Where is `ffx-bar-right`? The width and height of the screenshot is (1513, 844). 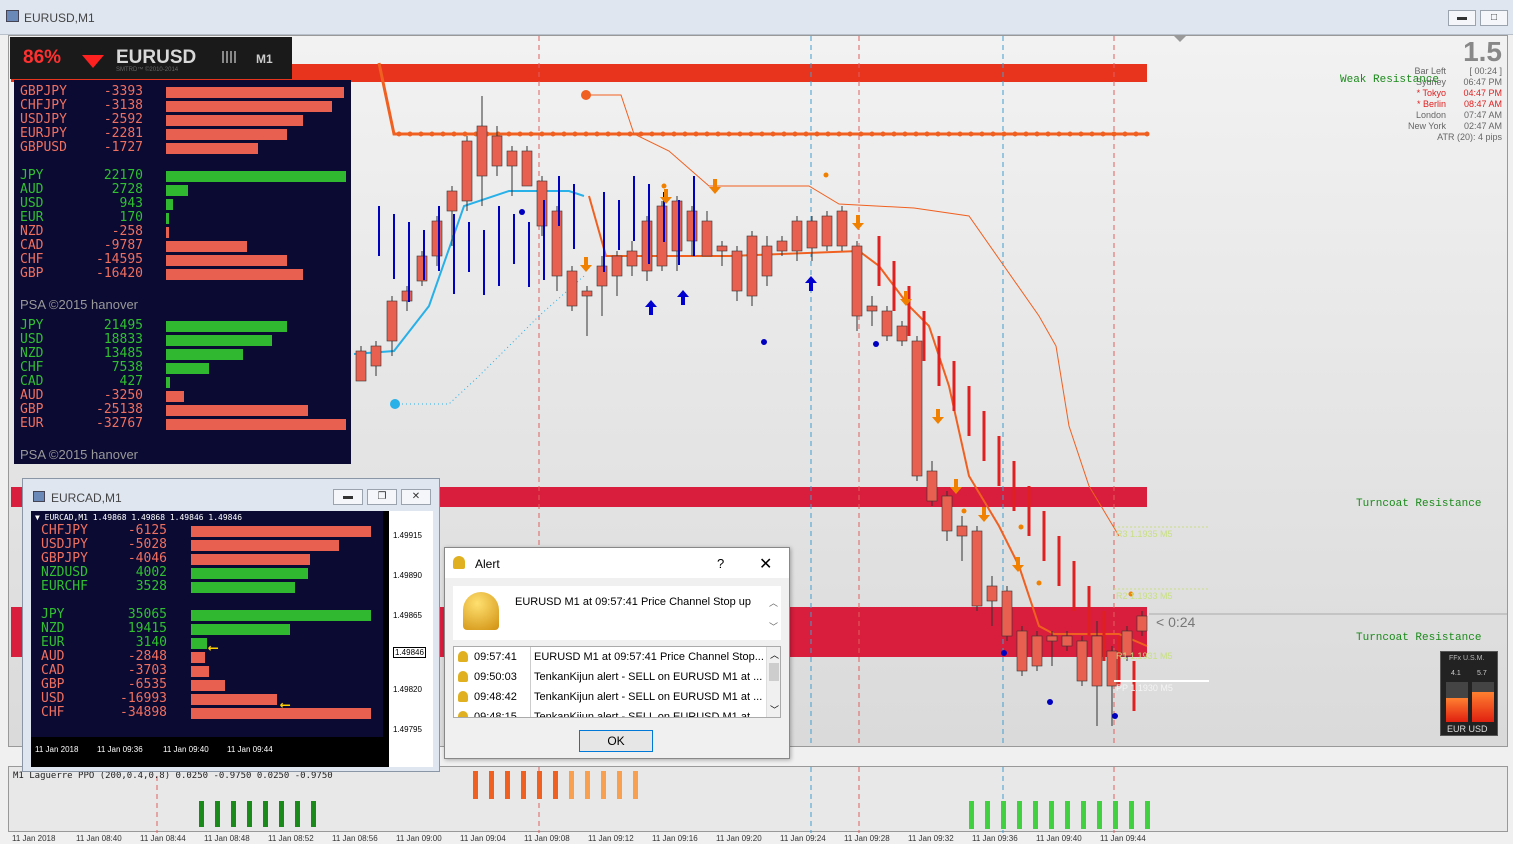 ffx-bar-right is located at coordinates (1483, 702).